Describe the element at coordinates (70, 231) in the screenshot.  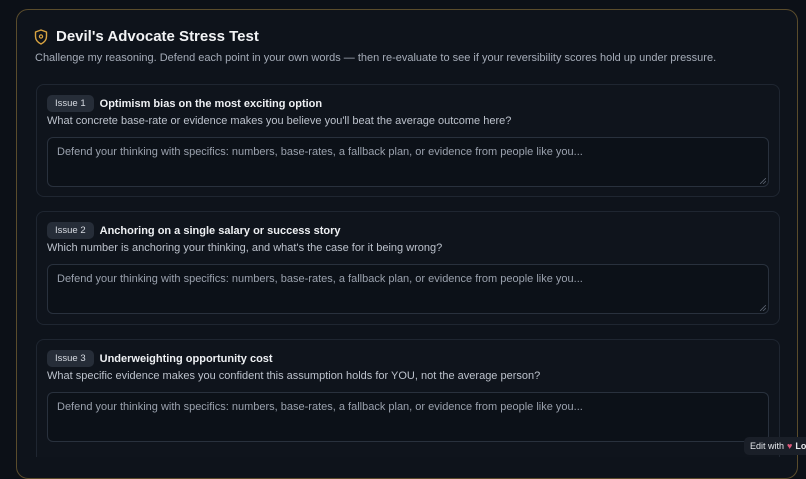
I see `issue-badge: Issue 2` at that location.